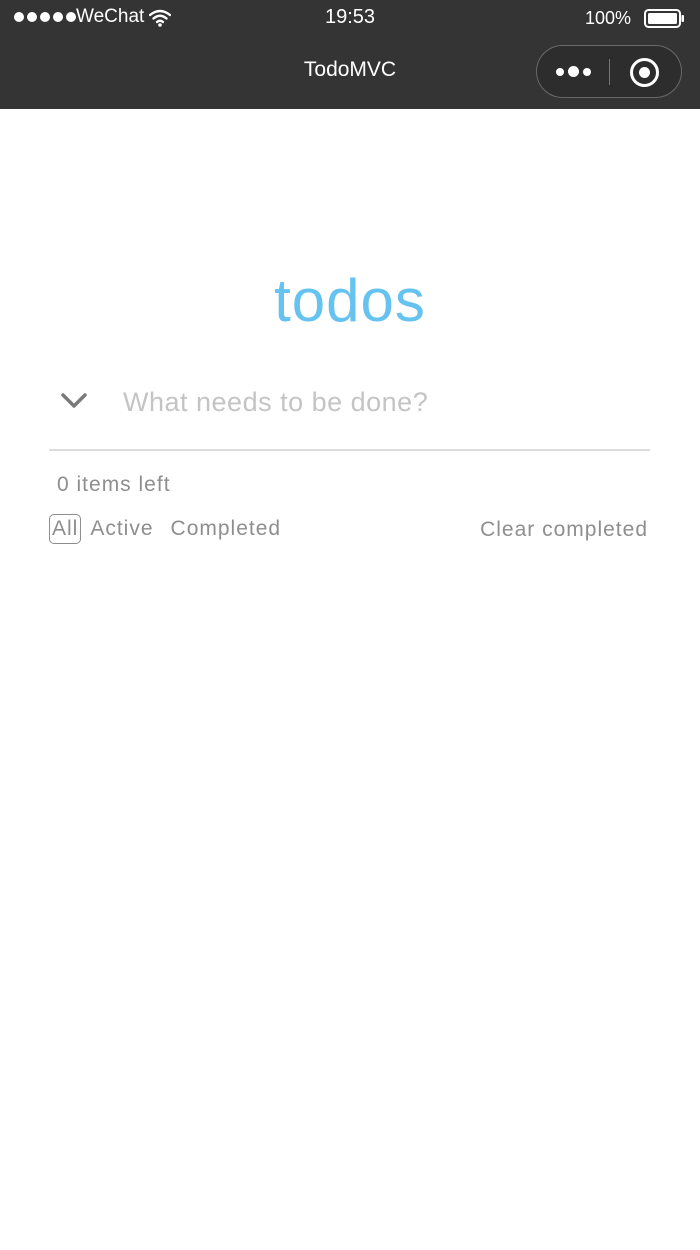 Image resolution: width=700 pixels, height=1250 pixels. What do you see at coordinates (350, 18) in the screenshot?
I see `status-bar: WeChat 19:53 100%` at bounding box center [350, 18].